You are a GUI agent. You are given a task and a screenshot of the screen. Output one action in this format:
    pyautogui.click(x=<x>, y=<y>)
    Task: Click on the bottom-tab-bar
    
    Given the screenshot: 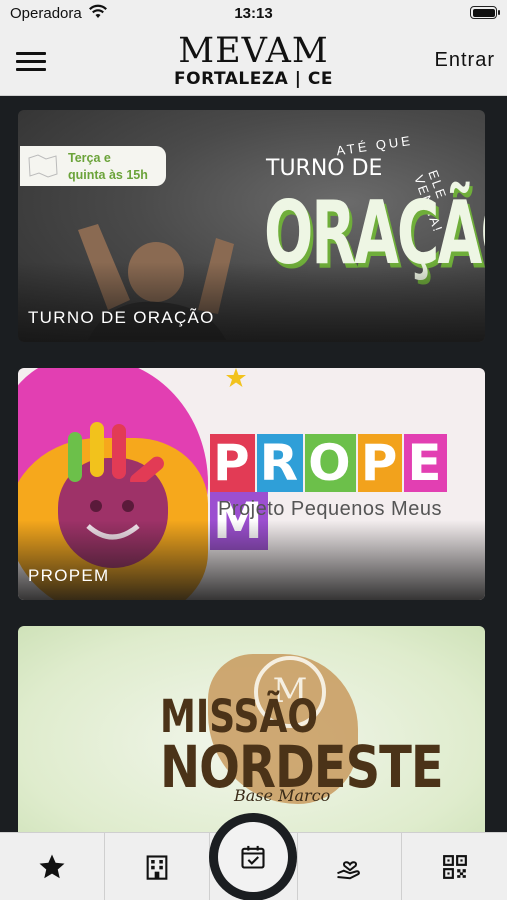 What is the action you would take?
    pyautogui.click(x=253, y=856)
    